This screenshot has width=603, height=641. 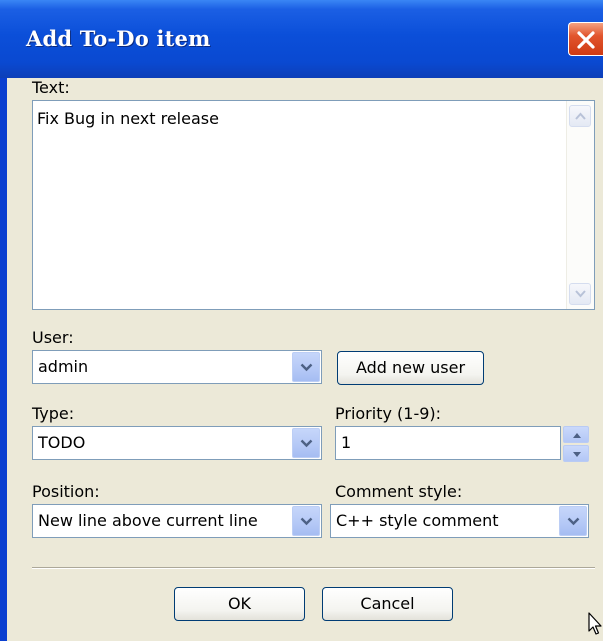 I want to click on text-memo-value: Fix Bug in next release, so click(x=128, y=118).